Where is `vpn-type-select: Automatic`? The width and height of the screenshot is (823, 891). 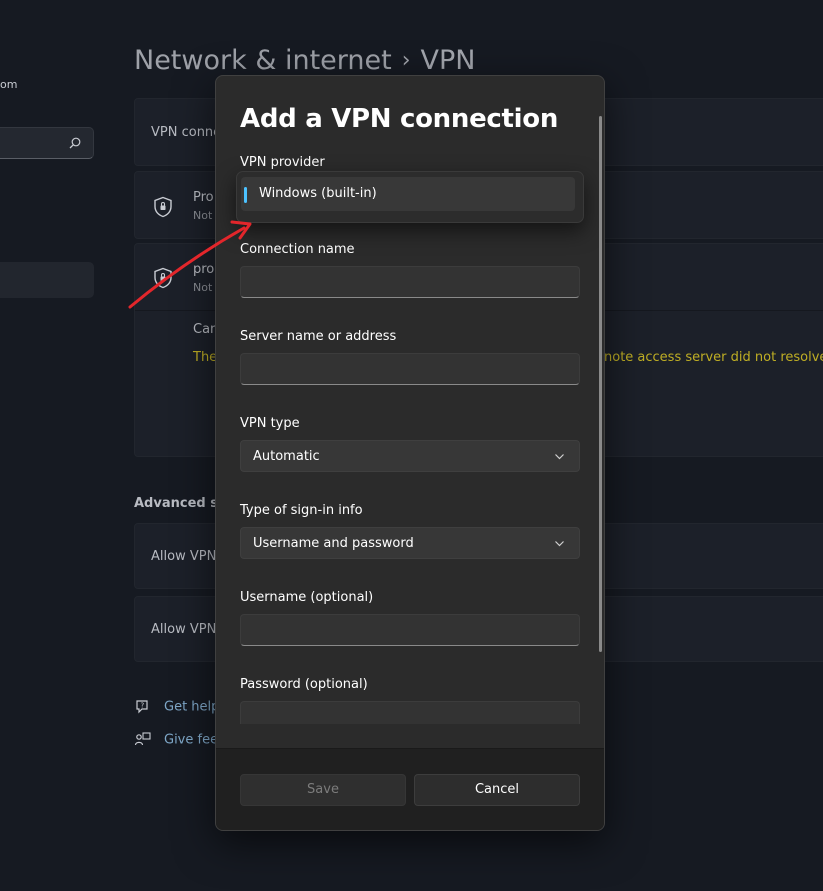 vpn-type-select: Automatic is located at coordinates (410, 456).